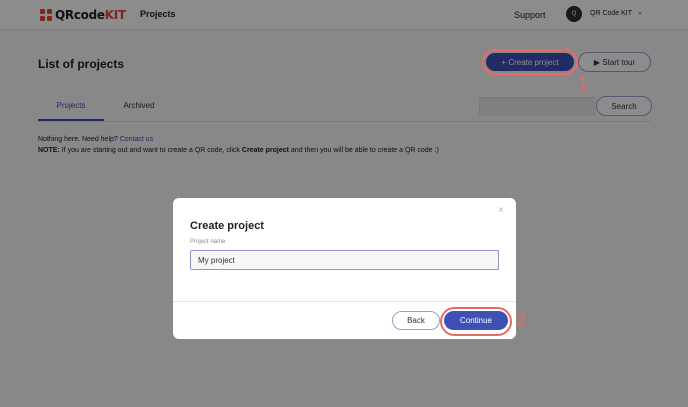  I want to click on highlight-ring-continue, so click(476, 321).